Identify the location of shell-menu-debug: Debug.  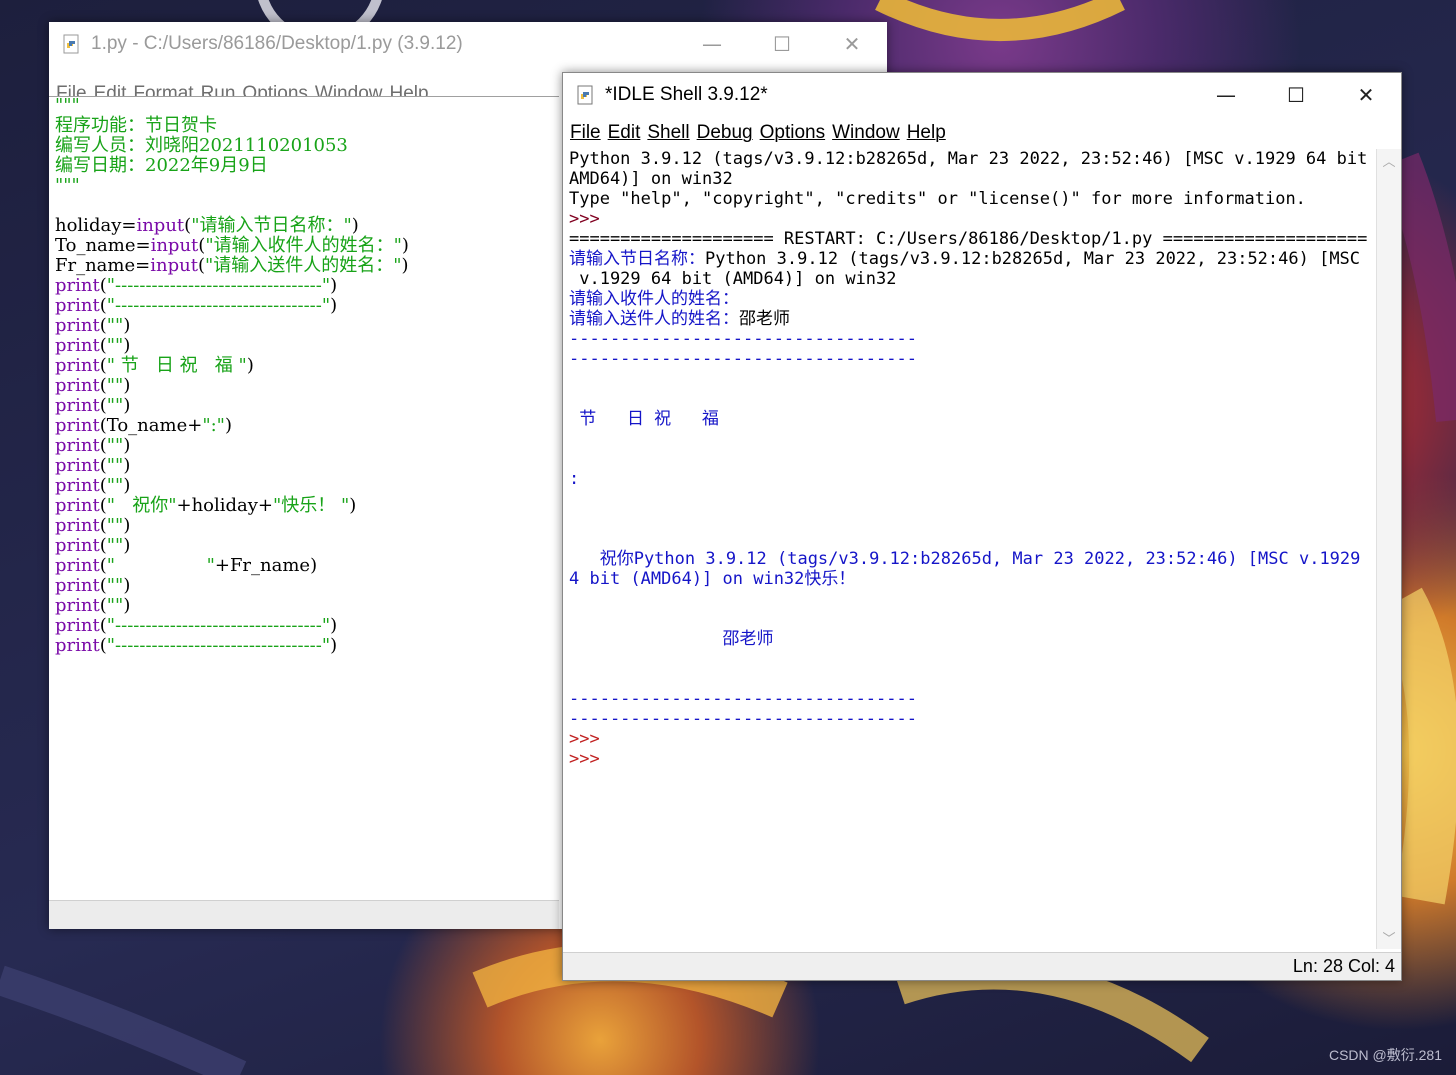
(721, 133).